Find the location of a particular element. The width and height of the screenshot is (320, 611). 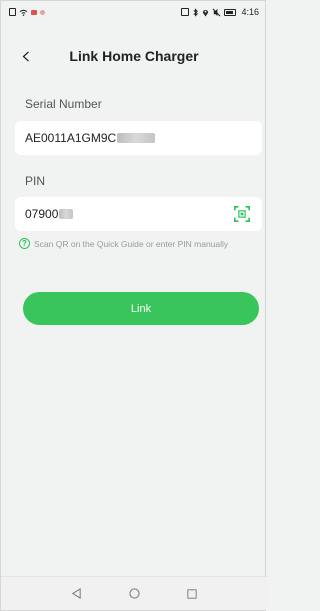

mute-icon is located at coordinates (217, 12).